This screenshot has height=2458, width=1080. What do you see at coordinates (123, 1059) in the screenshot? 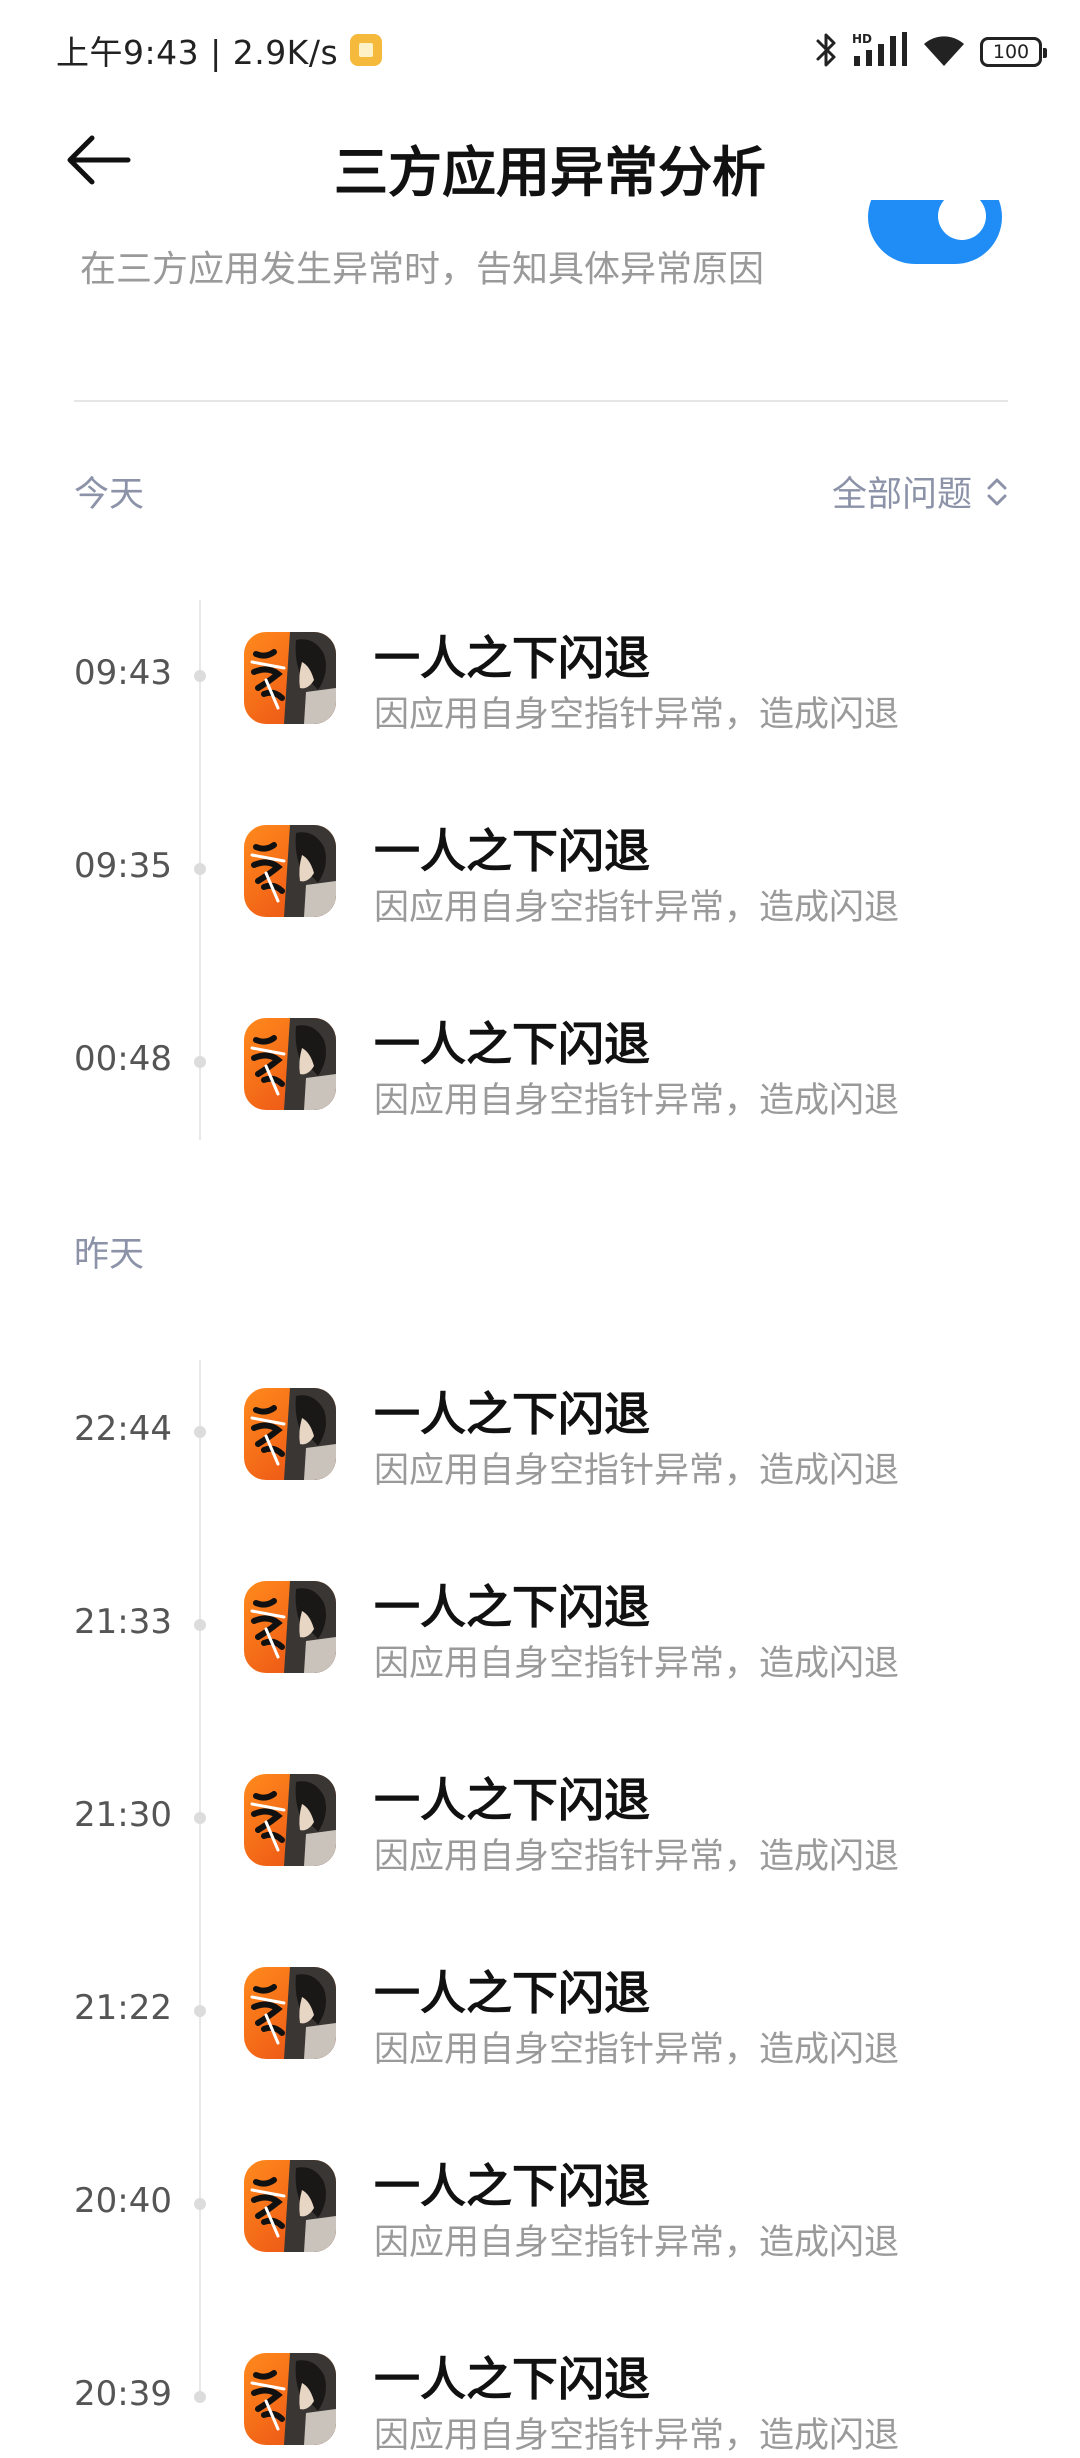
I see `entry-time: 00:48` at bounding box center [123, 1059].